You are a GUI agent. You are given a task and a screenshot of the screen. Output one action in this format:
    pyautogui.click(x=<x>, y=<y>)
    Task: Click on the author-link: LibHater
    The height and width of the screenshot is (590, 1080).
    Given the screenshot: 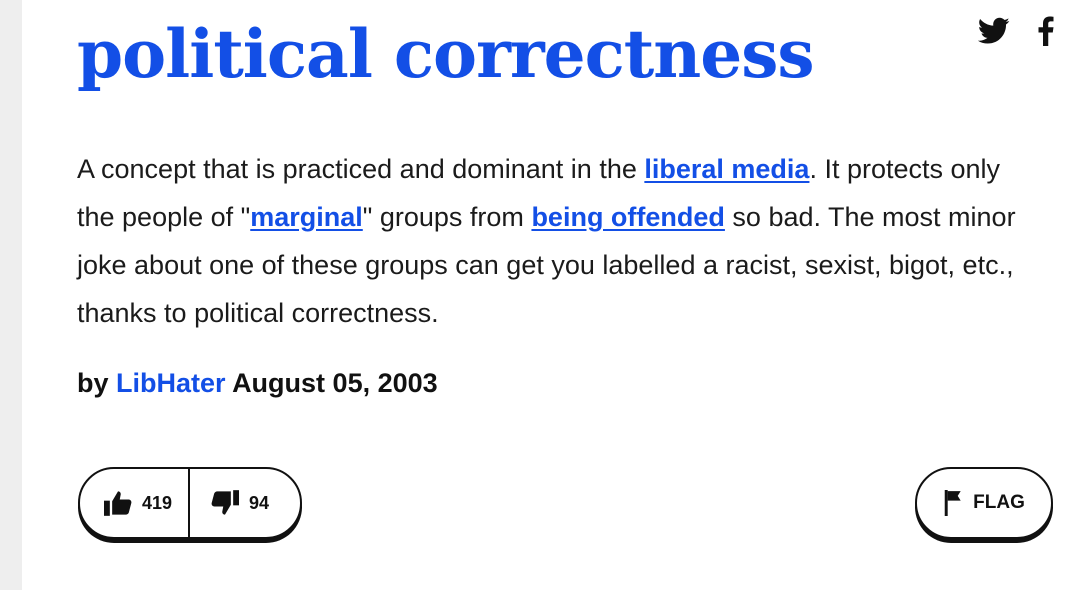 What is the action you would take?
    pyautogui.click(x=171, y=383)
    